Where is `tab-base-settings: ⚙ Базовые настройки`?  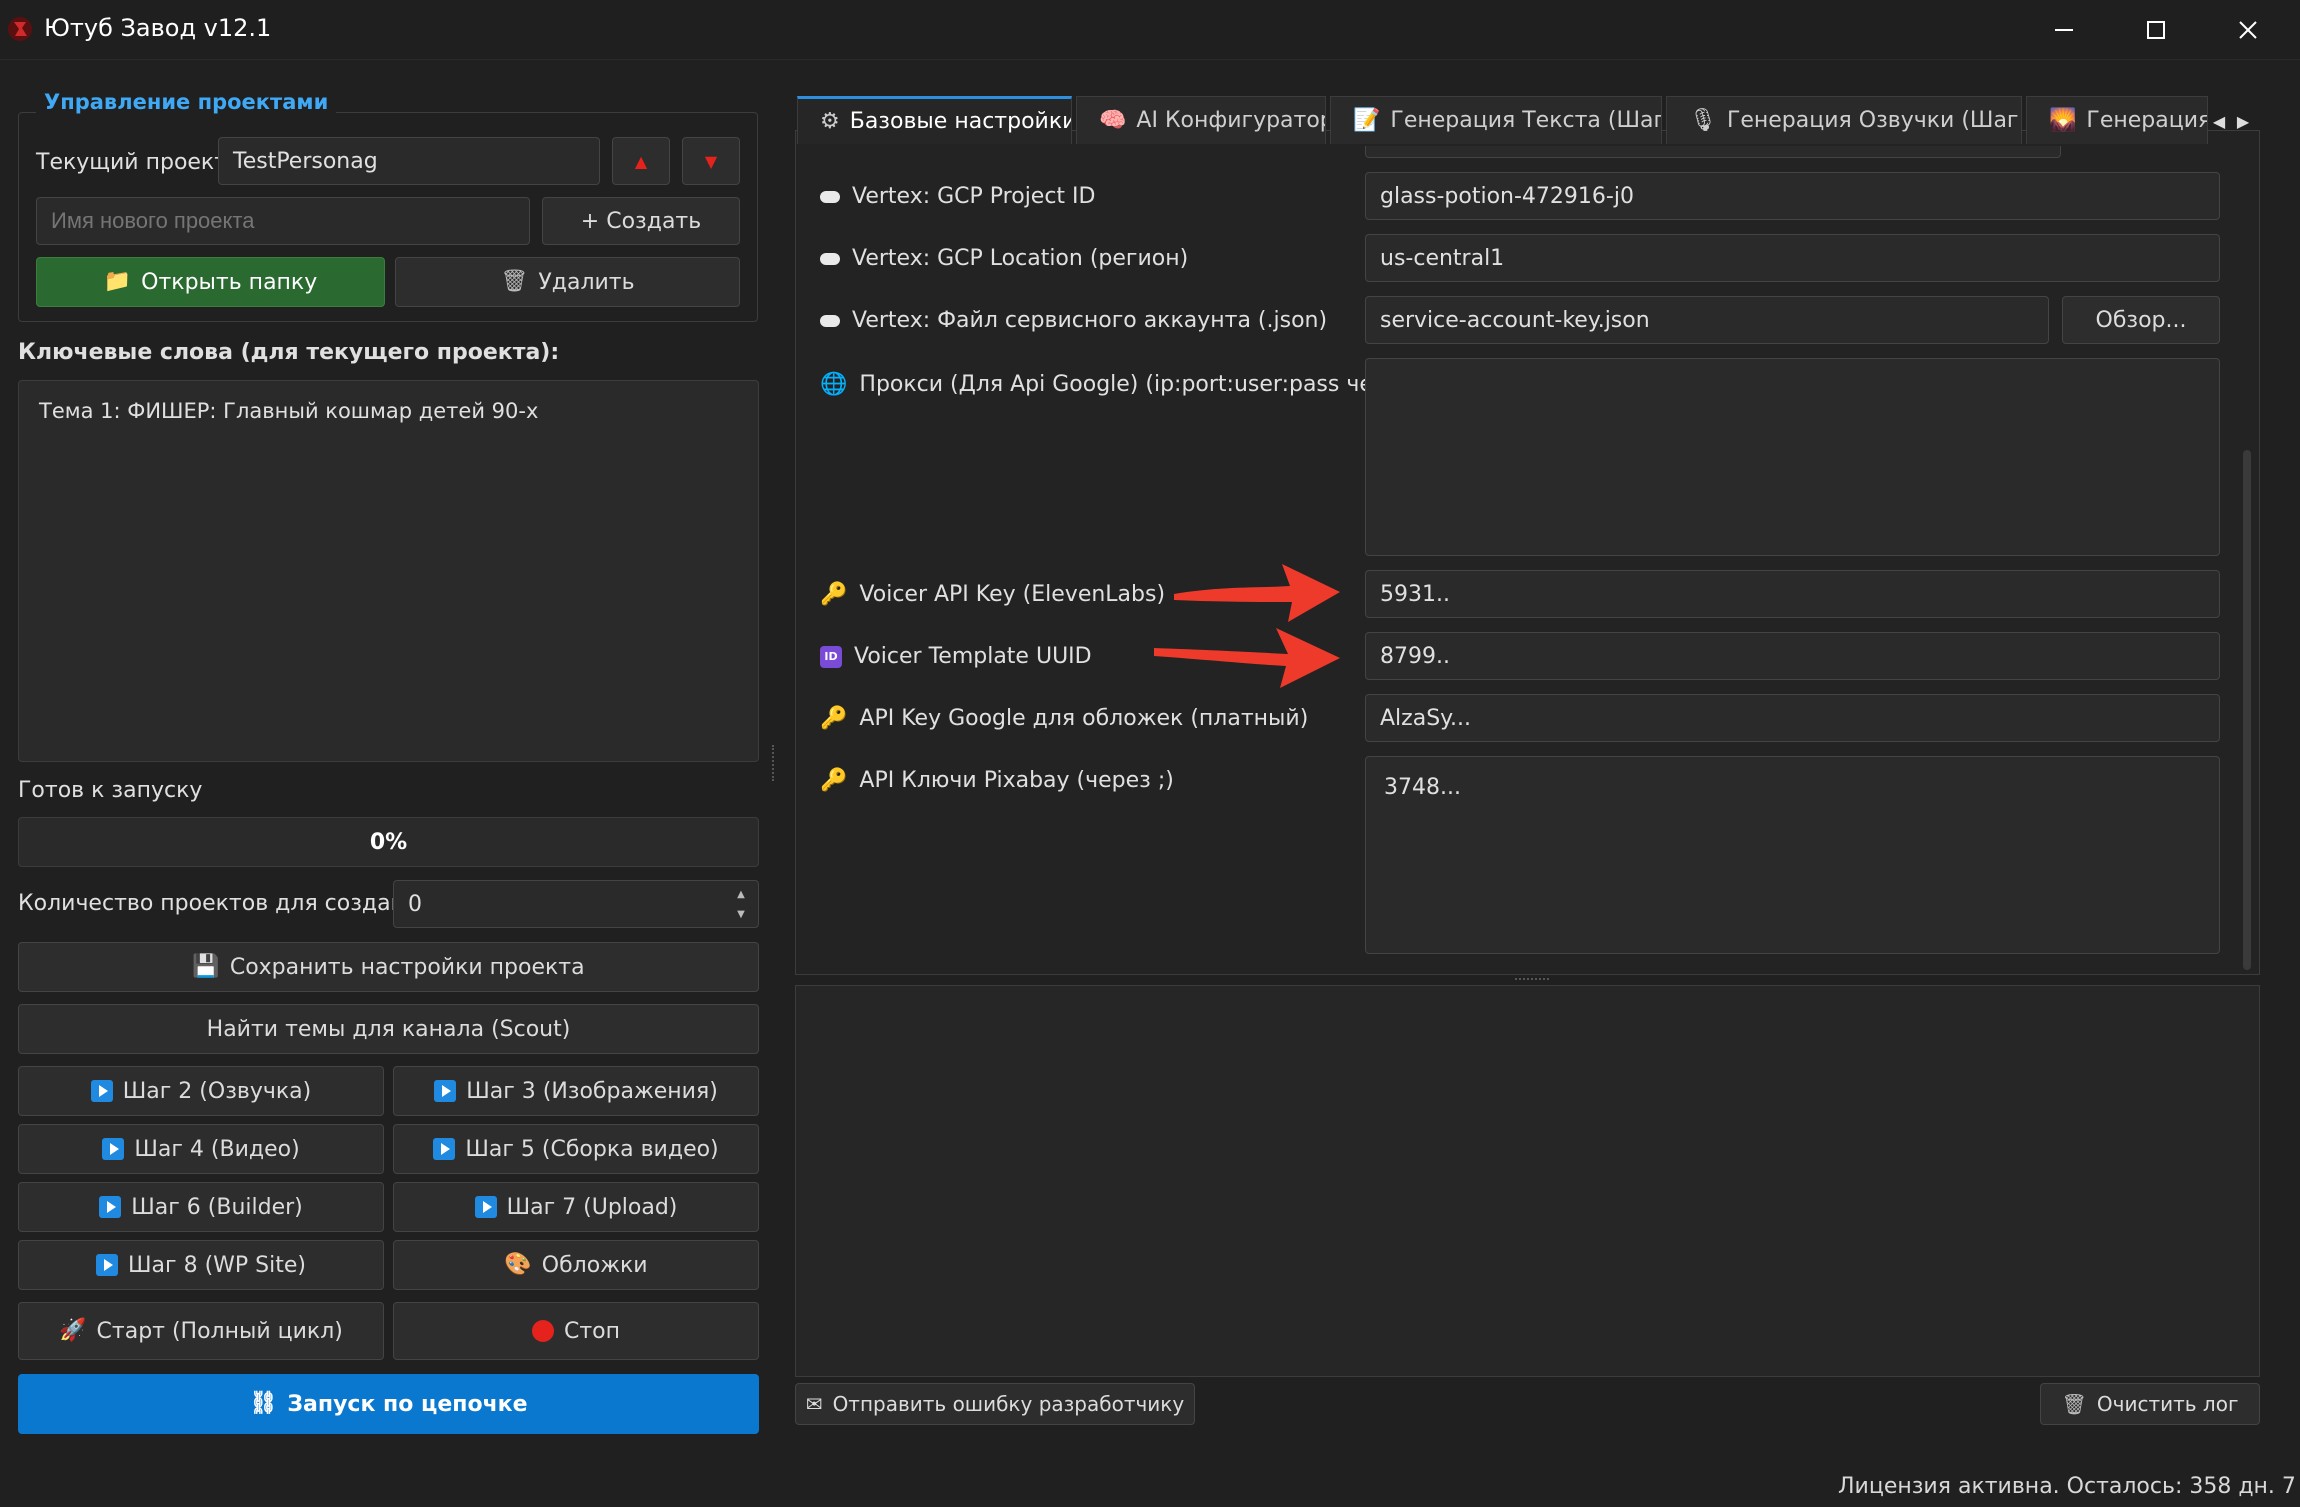
tab-base-settings: ⚙ Базовые настройки is located at coordinates (934, 120).